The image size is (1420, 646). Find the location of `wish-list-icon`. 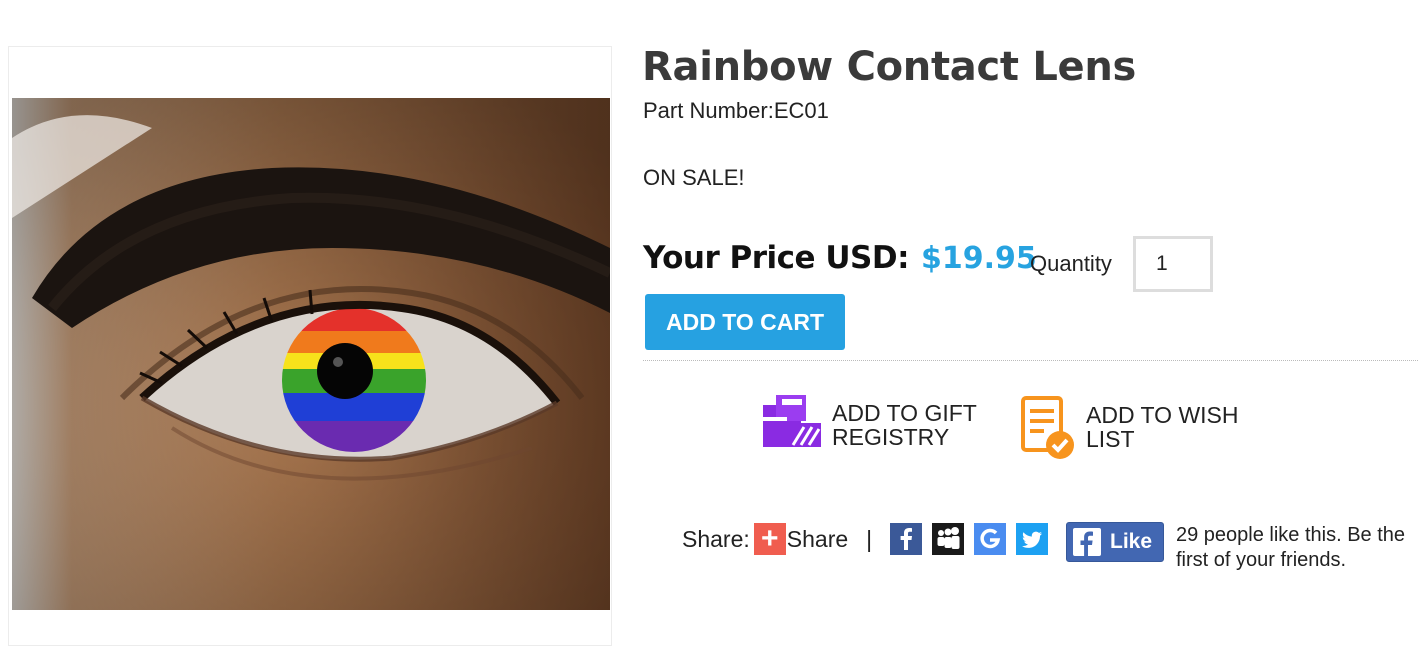

wish-list-icon is located at coordinates (1048, 430).